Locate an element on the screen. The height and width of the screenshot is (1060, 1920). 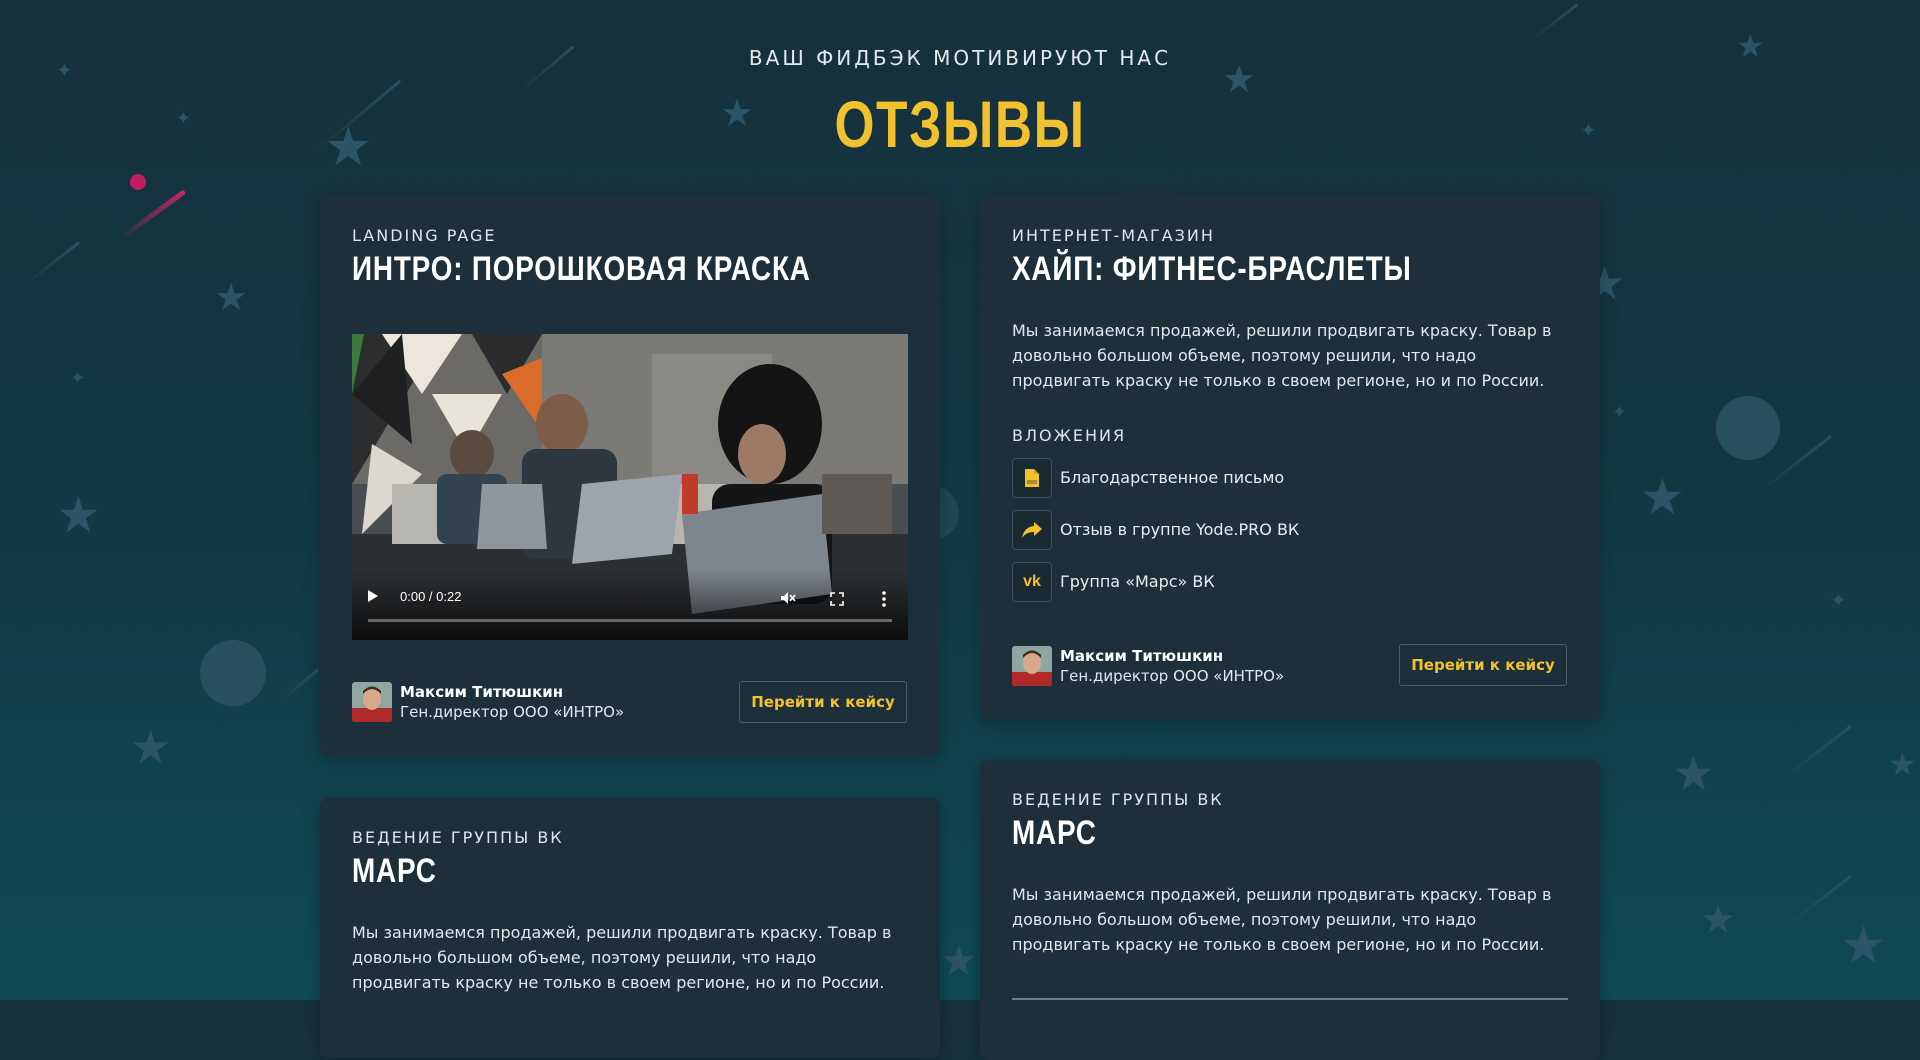
attachment-label: Благодарственное письмо is located at coordinates (1172, 477).